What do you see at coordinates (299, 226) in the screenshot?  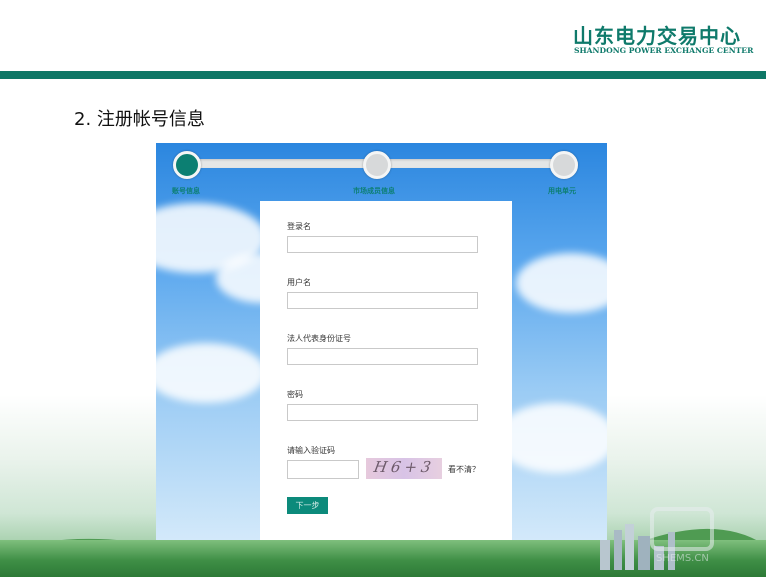 I see `login-name-label: 登录名` at bounding box center [299, 226].